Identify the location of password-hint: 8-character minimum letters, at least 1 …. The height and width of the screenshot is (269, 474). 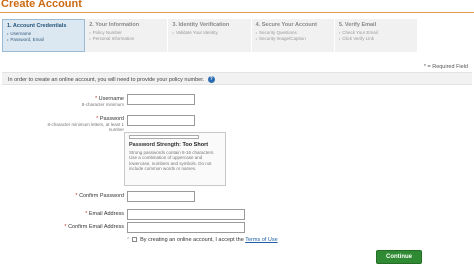
(85, 127).